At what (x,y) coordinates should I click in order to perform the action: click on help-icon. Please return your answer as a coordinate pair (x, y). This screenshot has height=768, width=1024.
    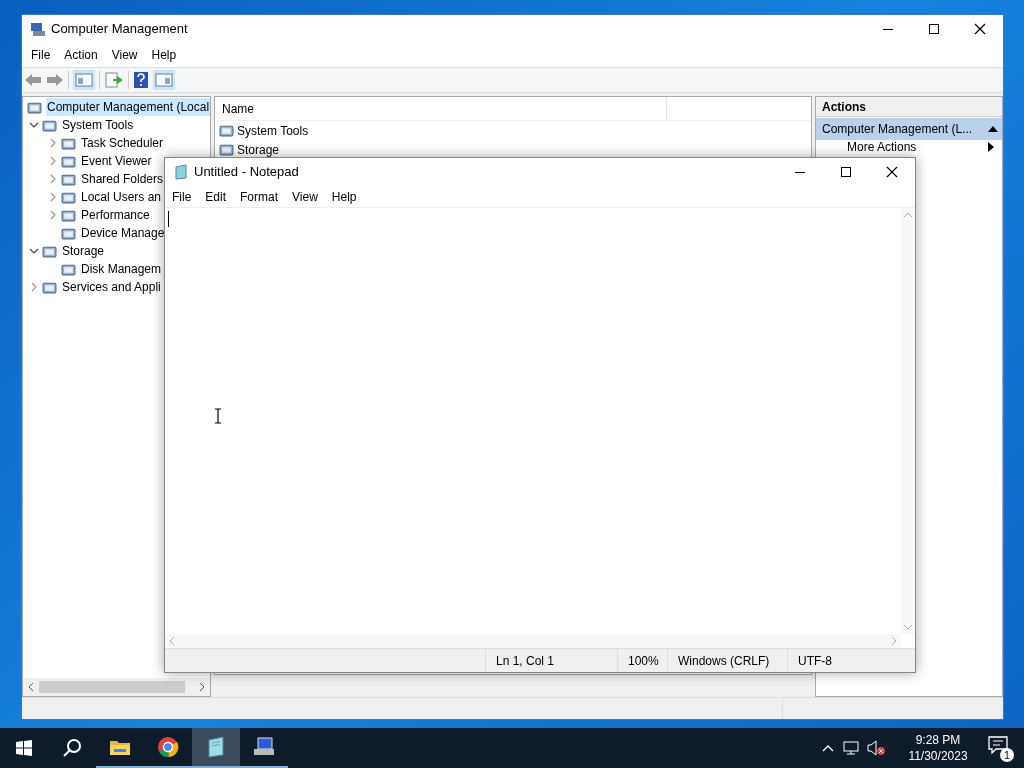
    Looking at the image, I should click on (141, 80).